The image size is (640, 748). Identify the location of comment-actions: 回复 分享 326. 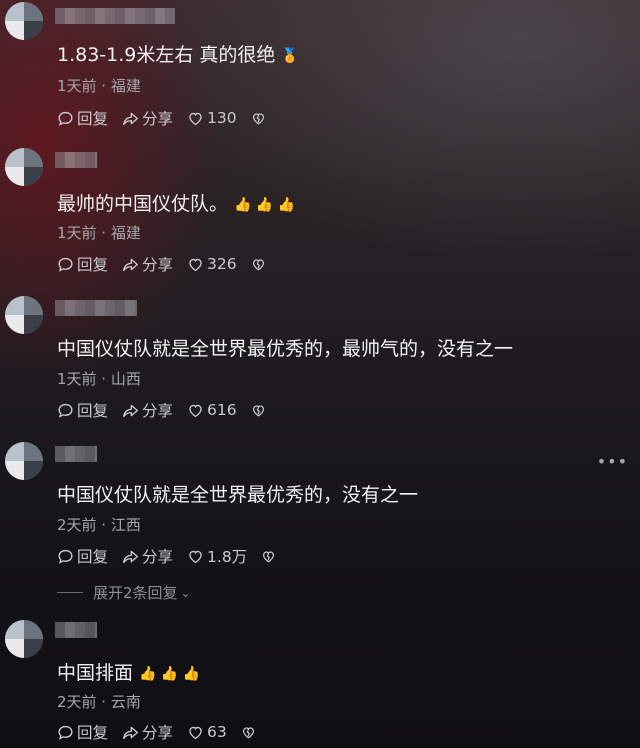
(170, 264).